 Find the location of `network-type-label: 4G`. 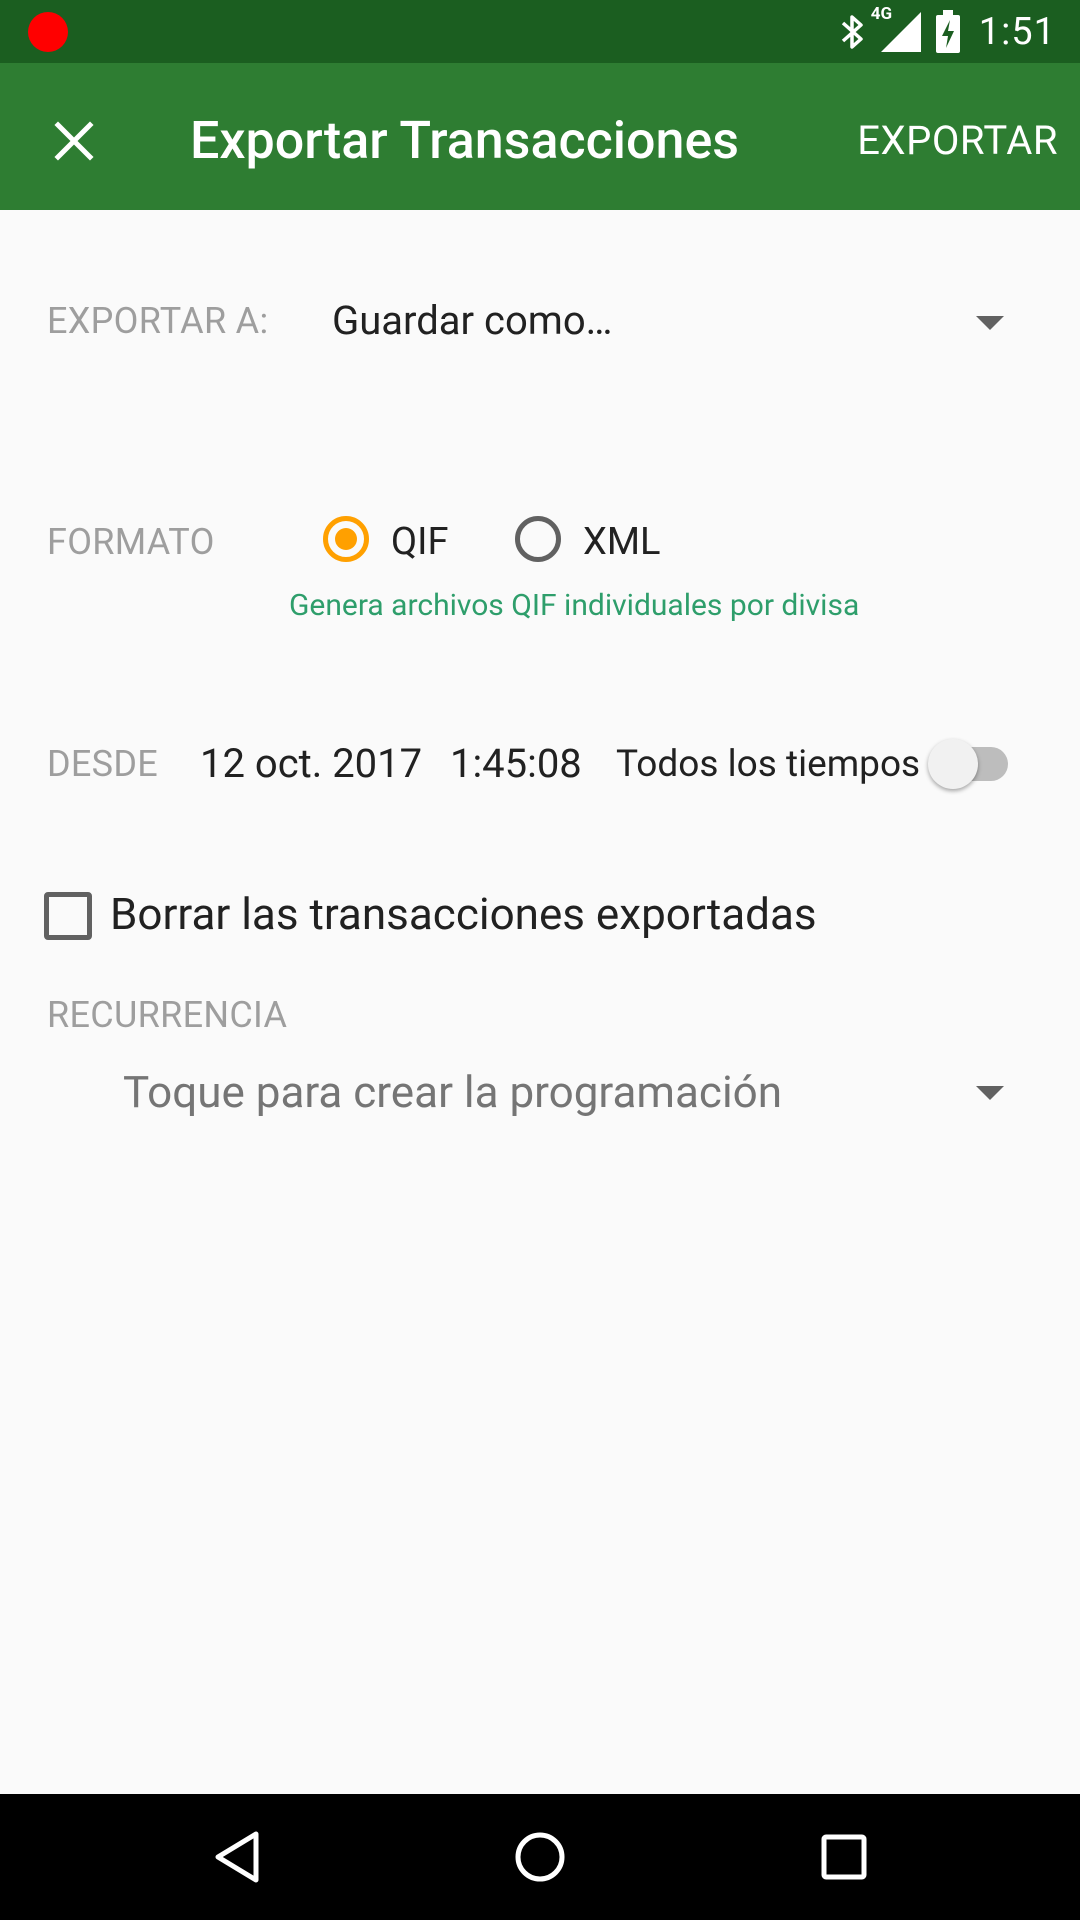

network-type-label: 4G is located at coordinates (881, 14).